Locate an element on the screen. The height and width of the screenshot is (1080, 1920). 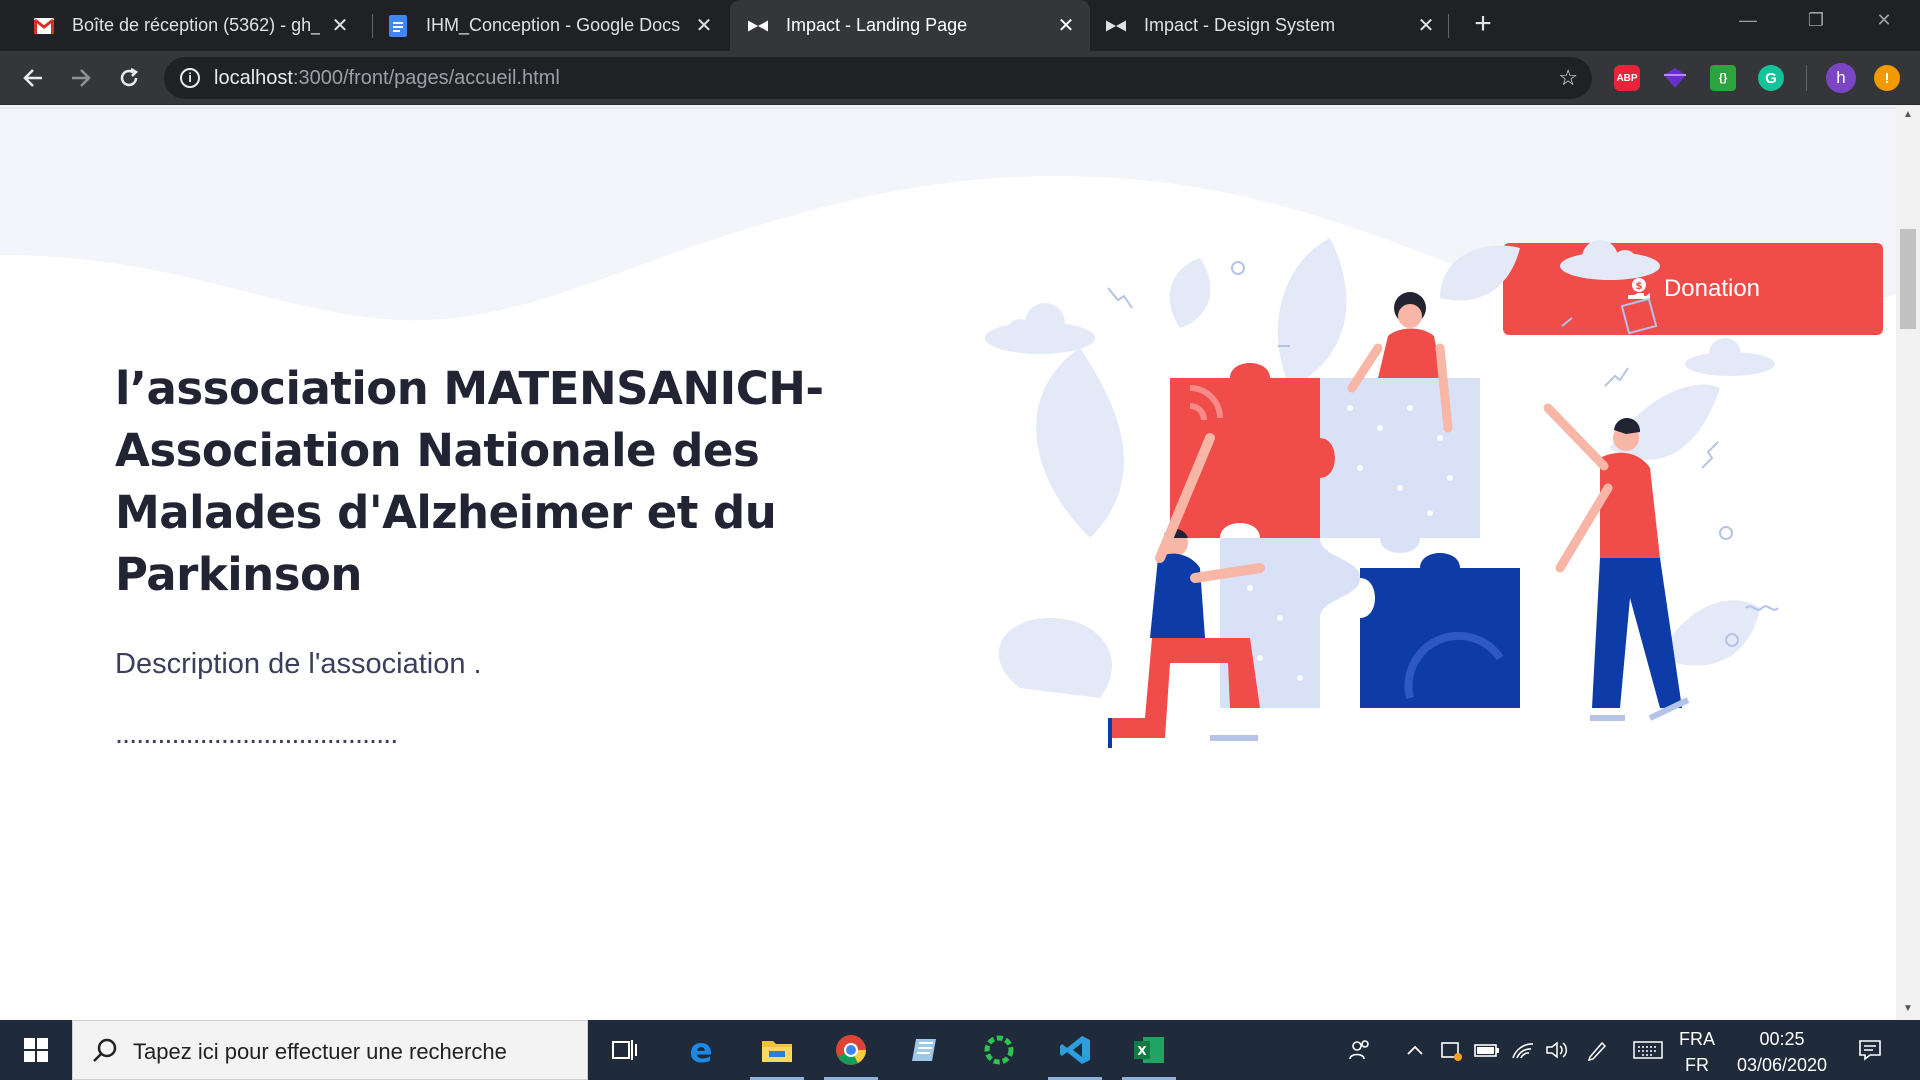
tab-google-docs: IHM_Conception - Google Docs ✕ is located at coordinates (550, 25).